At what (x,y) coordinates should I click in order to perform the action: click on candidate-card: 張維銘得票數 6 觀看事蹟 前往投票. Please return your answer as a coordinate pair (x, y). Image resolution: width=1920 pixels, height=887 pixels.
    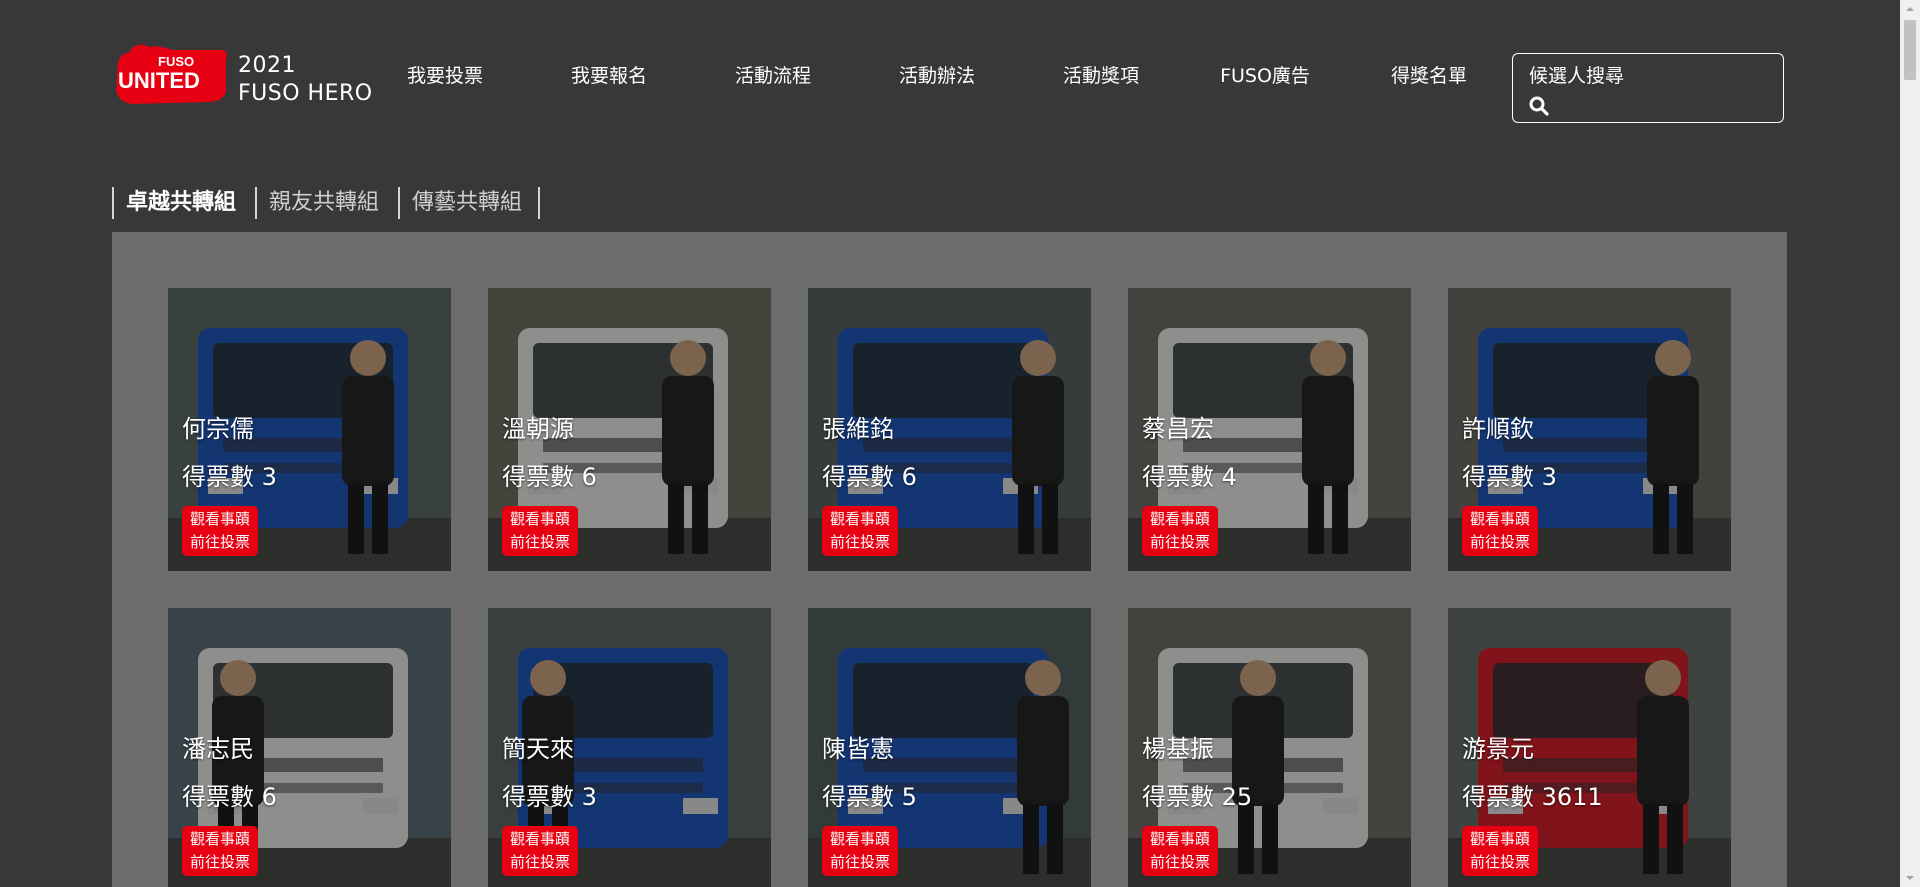
    Looking at the image, I should click on (949, 429).